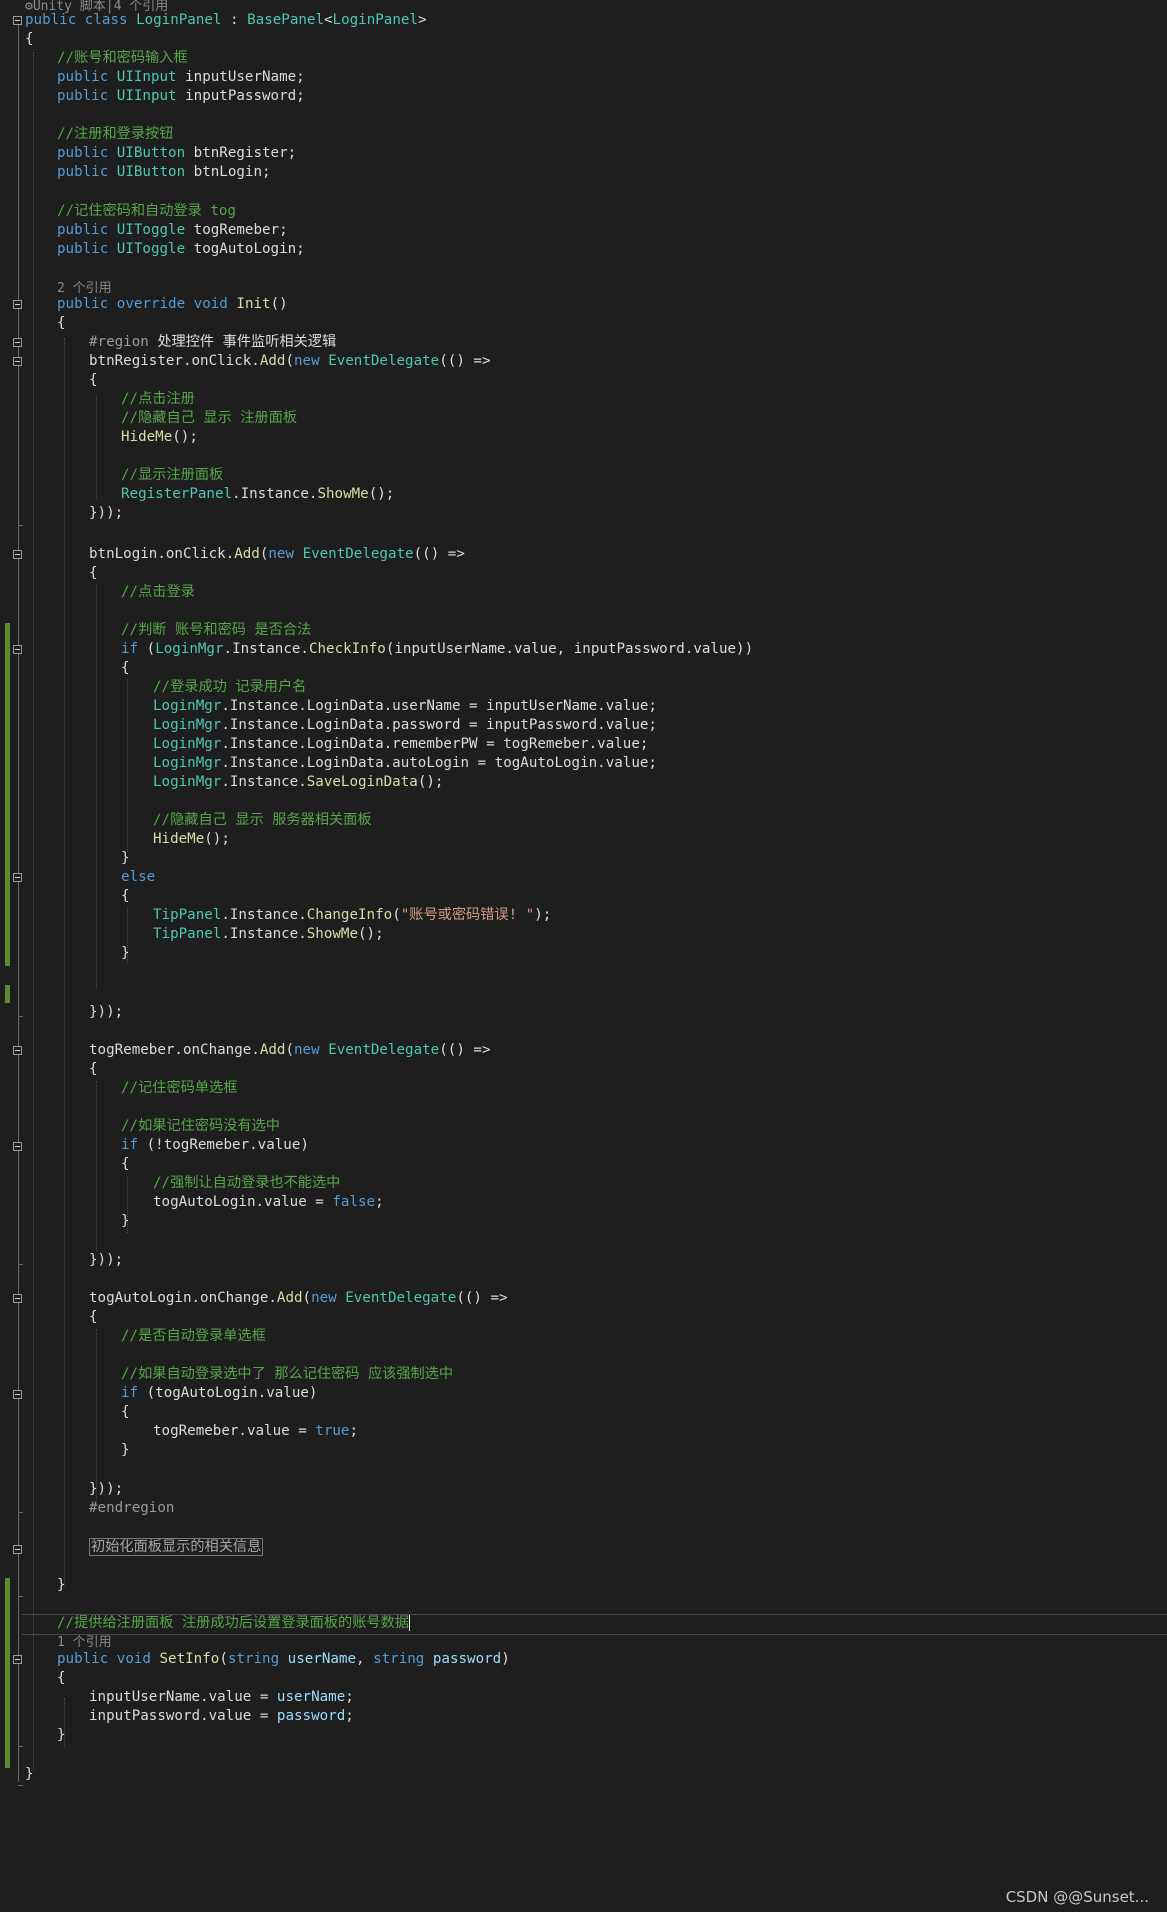 The image size is (1167, 1912). What do you see at coordinates (268, 1202) in the screenshot?
I see `code-line: togAutoLogin.value = false;` at bounding box center [268, 1202].